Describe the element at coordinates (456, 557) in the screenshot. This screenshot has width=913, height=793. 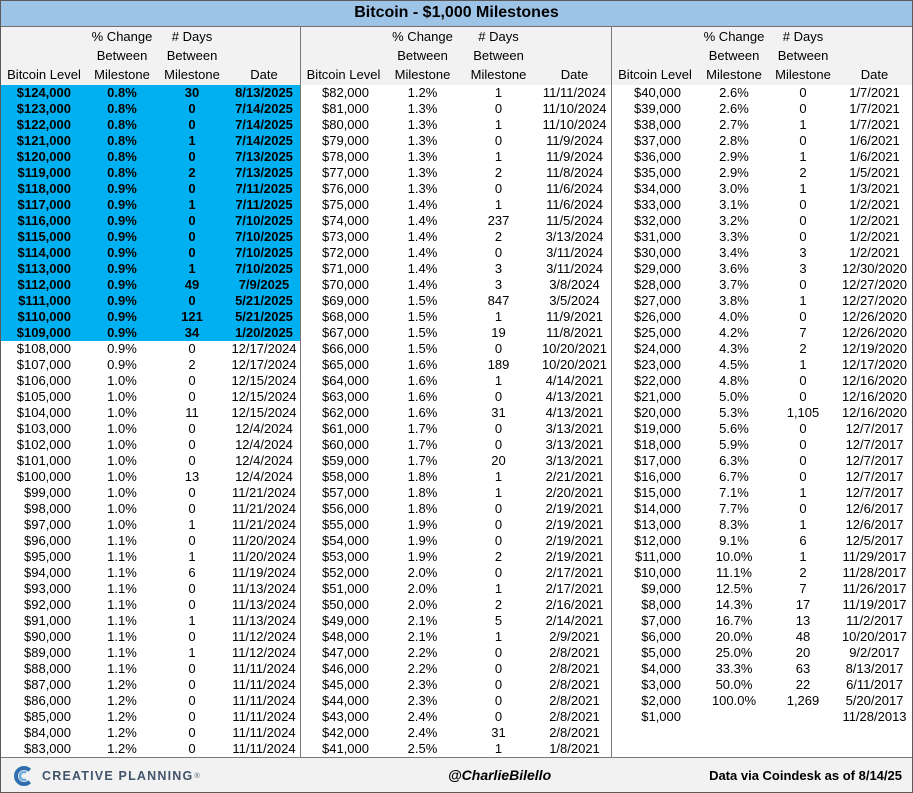
I see `table-row: $53,000 1.9% 2 2/19/2021` at that location.